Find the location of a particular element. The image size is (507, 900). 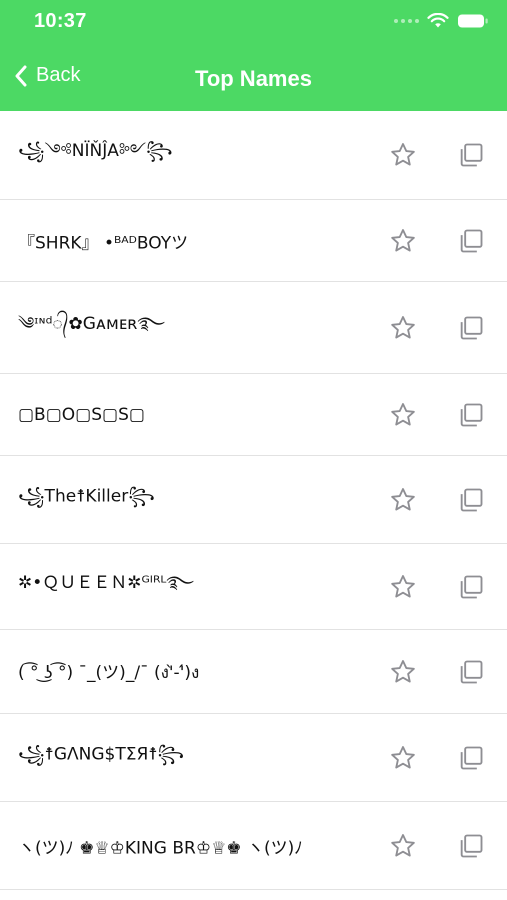

name-text: ꧁☨GΛNG$TΣЯ☨꧂ is located at coordinates (101, 754).